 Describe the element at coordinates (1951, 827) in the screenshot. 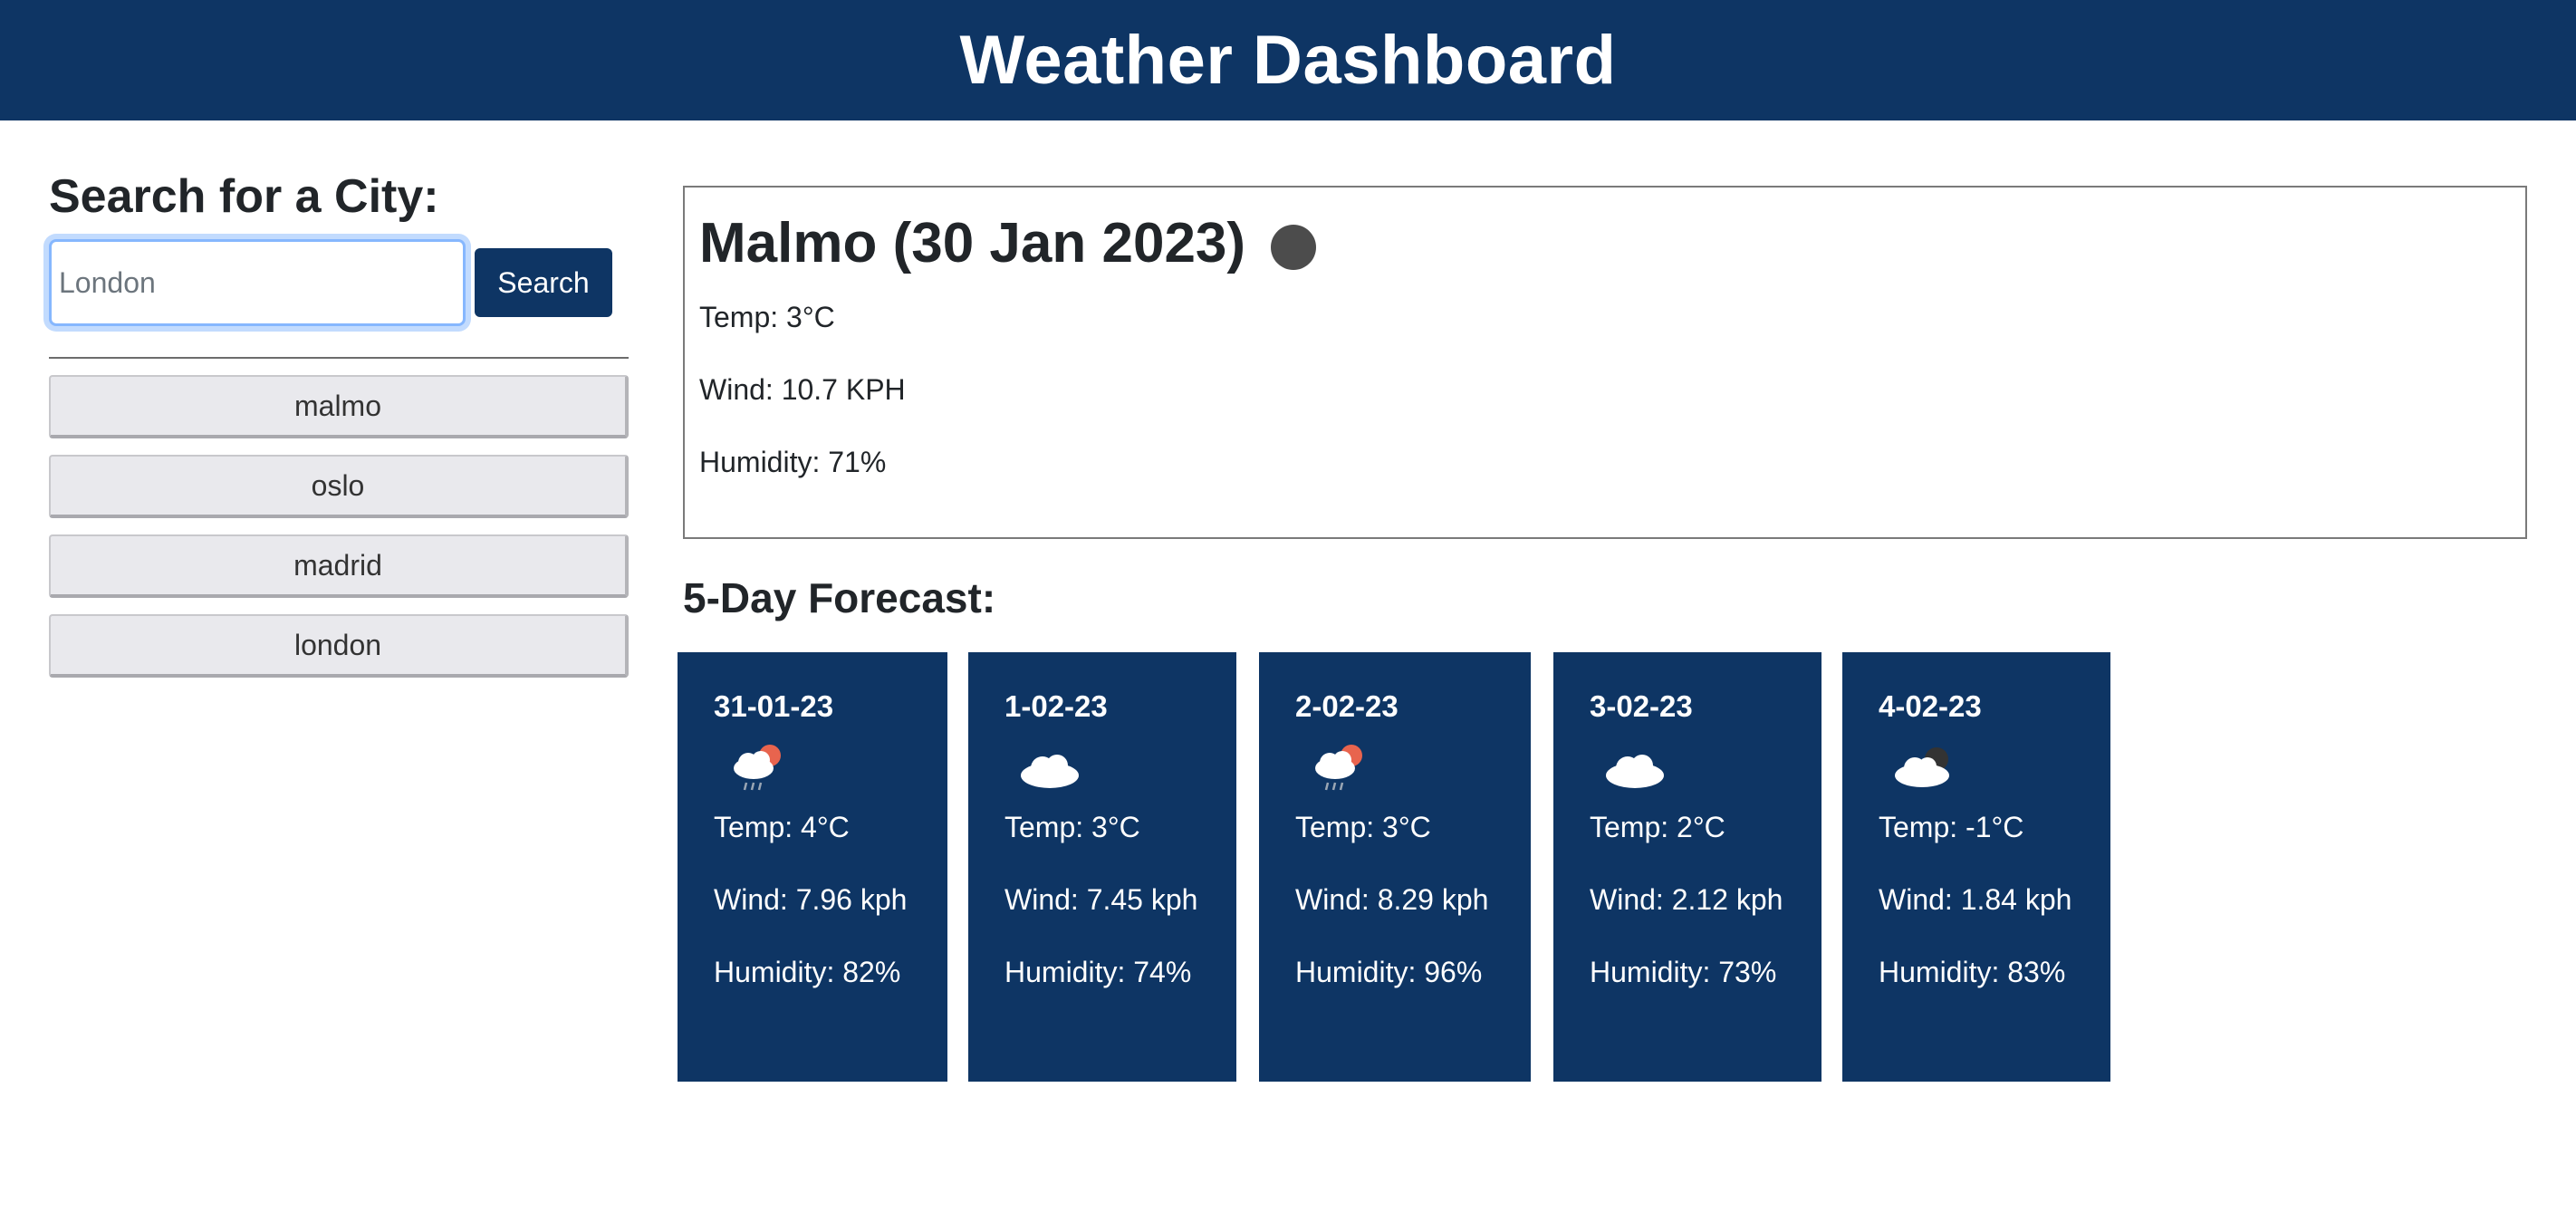

I see `forecast-temp: Temp: -1°C` at that location.